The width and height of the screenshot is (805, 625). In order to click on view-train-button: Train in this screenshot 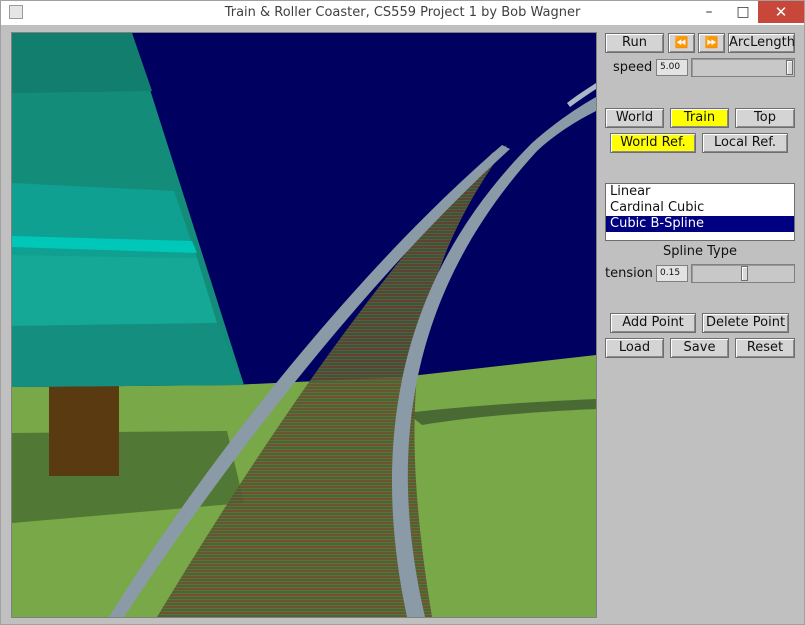, I will do `click(699, 118)`.